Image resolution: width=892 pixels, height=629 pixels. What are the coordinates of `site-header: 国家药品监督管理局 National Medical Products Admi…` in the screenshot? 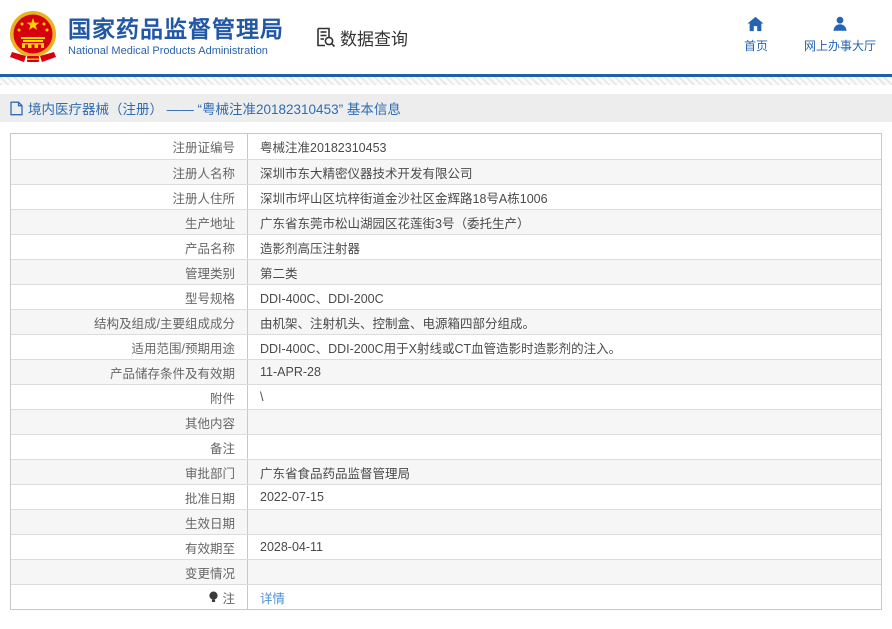 It's located at (446, 37).